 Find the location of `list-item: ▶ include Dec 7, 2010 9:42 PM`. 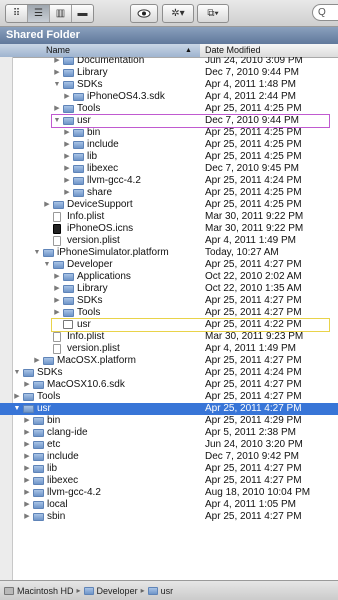

list-item: ▶ include Dec 7, 2010 9:42 PM is located at coordinates (169, 457).